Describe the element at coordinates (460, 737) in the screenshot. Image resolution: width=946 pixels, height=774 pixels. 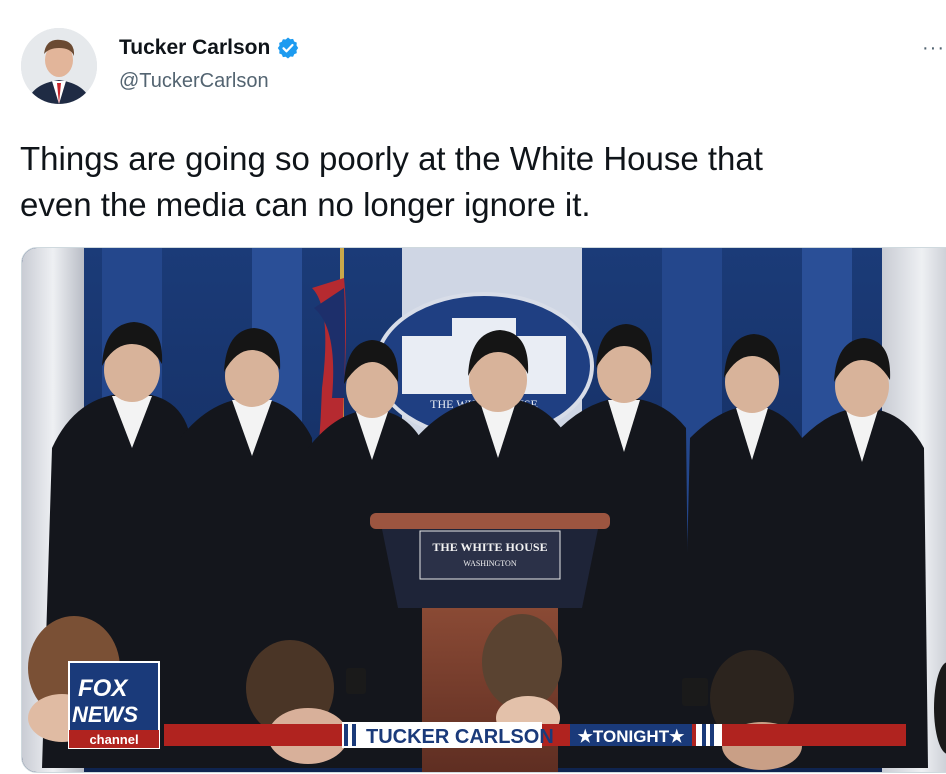
I see `lower-third-show: TUCKER CARLSON` at that location.